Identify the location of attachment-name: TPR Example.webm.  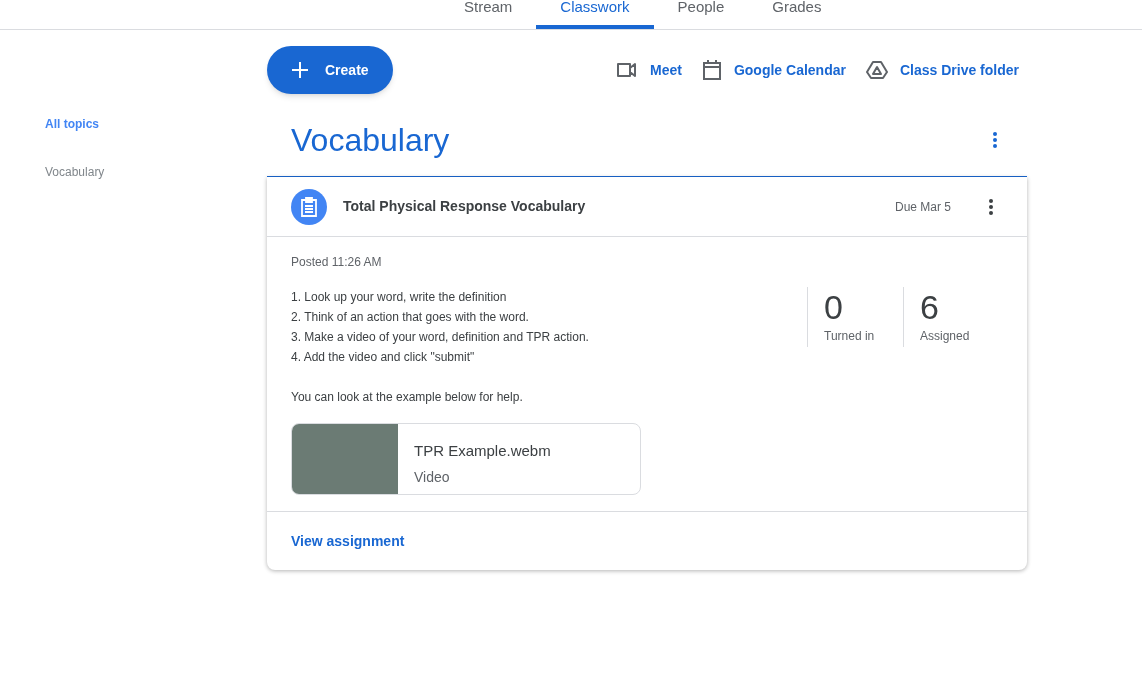
(482, 451).